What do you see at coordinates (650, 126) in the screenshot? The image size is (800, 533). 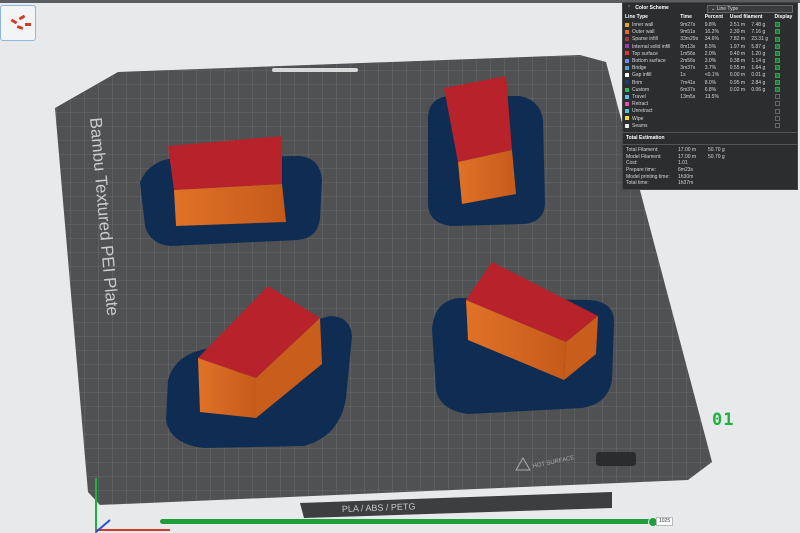 I see `line-type-cell: Seams` at bounding box center [650, 126].